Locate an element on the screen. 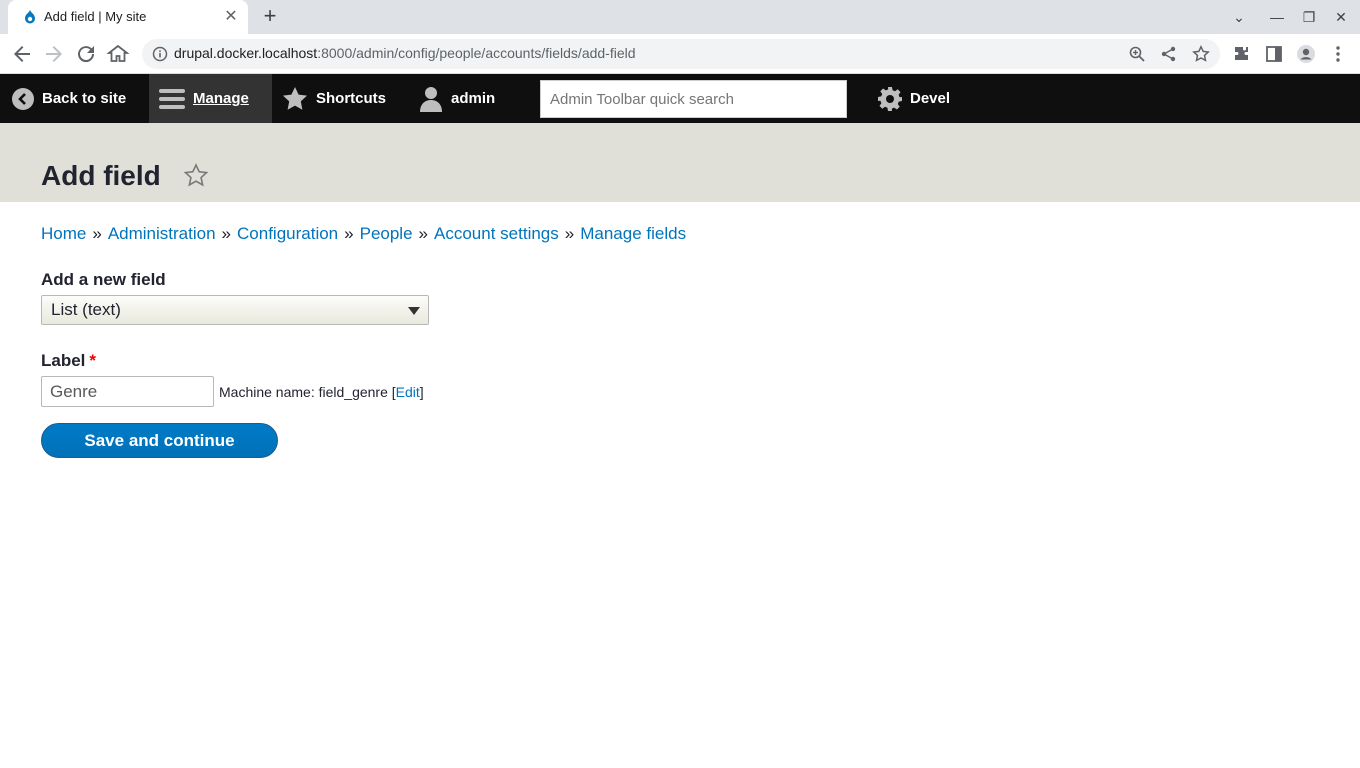  side-panel-icon is located at coordinates (1274, 54).